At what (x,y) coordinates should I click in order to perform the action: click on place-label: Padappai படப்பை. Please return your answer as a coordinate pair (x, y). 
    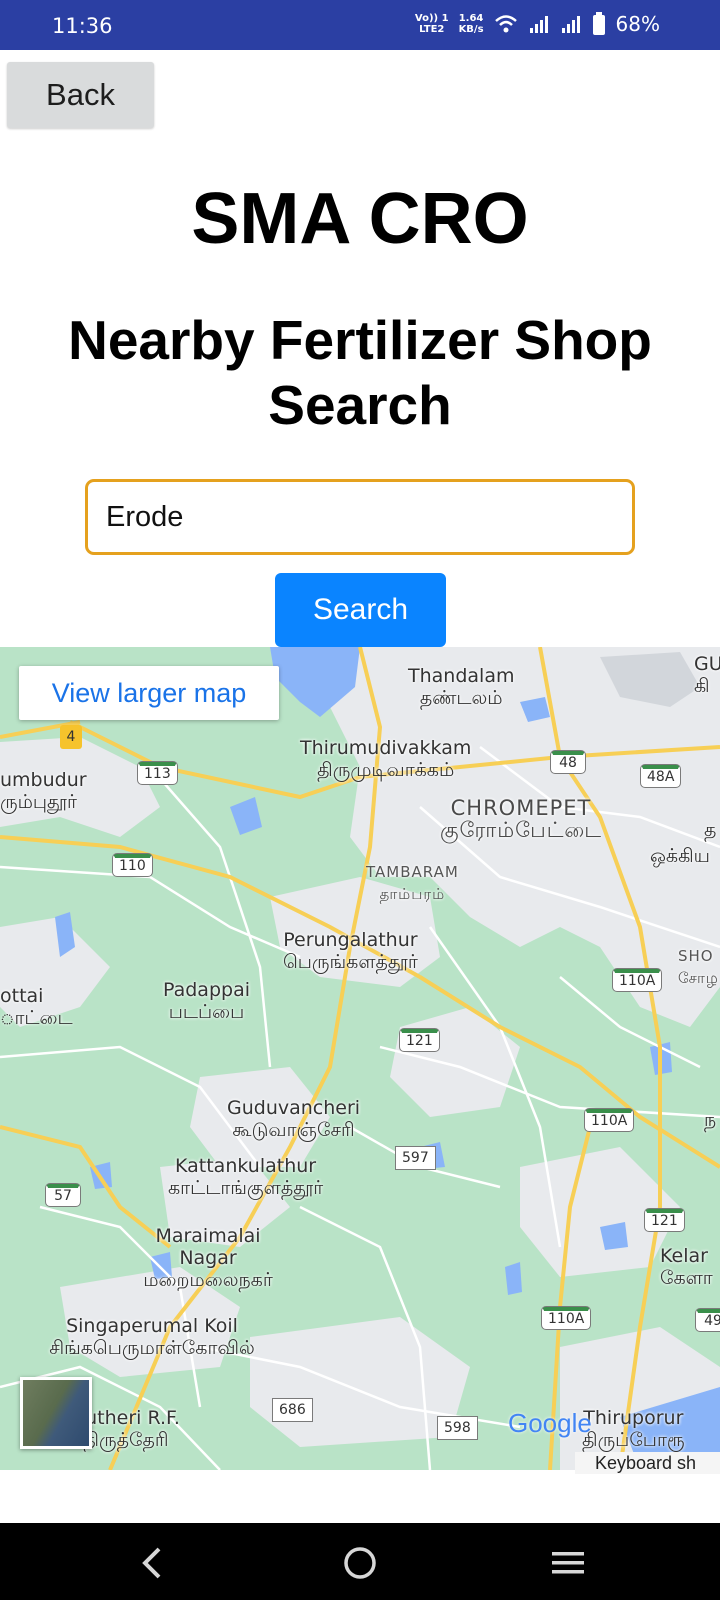
    Looking at the image, I should click on (206, 1001).